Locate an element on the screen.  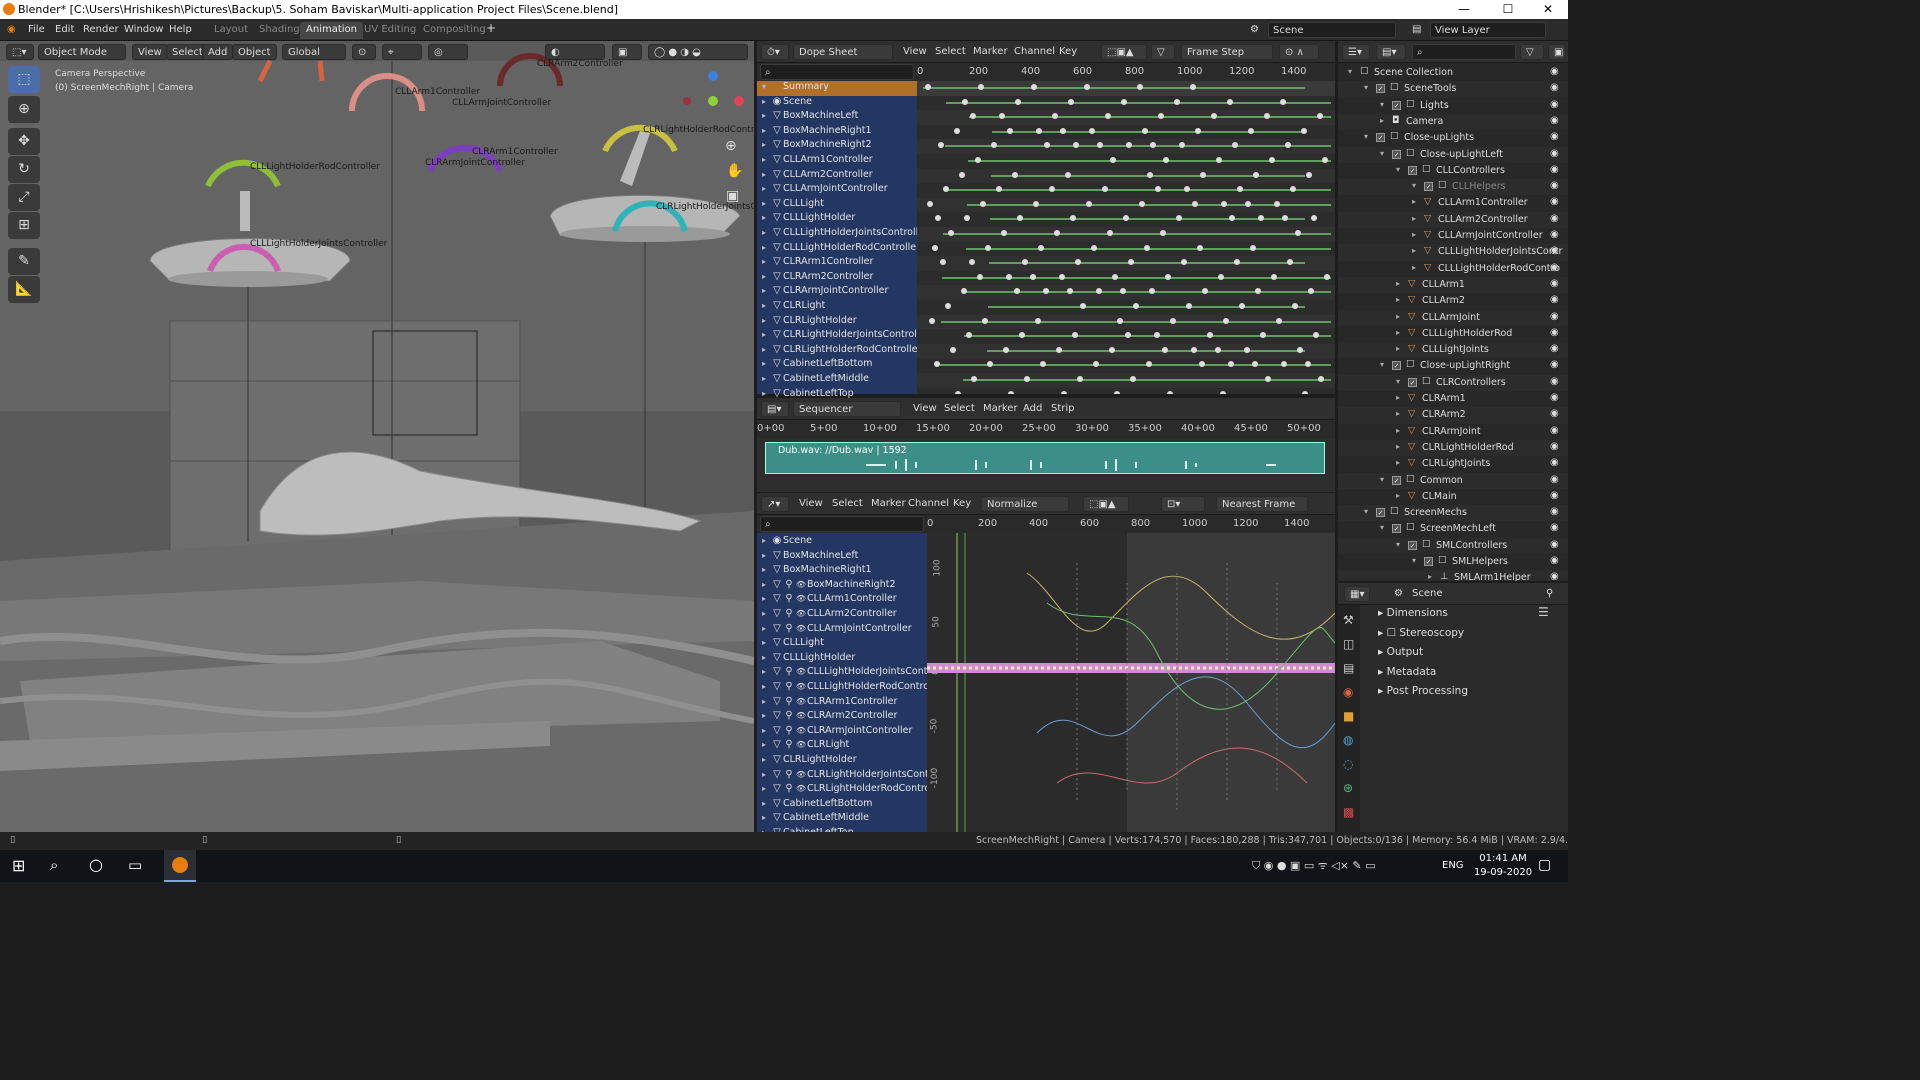
graph-channel-row: ▸ ▽ CLLLightHolder is located at coordinates (842, 659).